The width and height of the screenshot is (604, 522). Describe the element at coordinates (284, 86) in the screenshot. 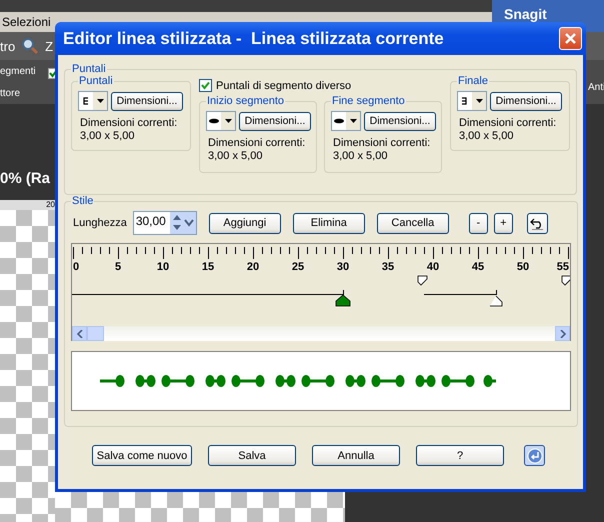

I see `checkbox-label: Puntali di segmento diverso` at that location.